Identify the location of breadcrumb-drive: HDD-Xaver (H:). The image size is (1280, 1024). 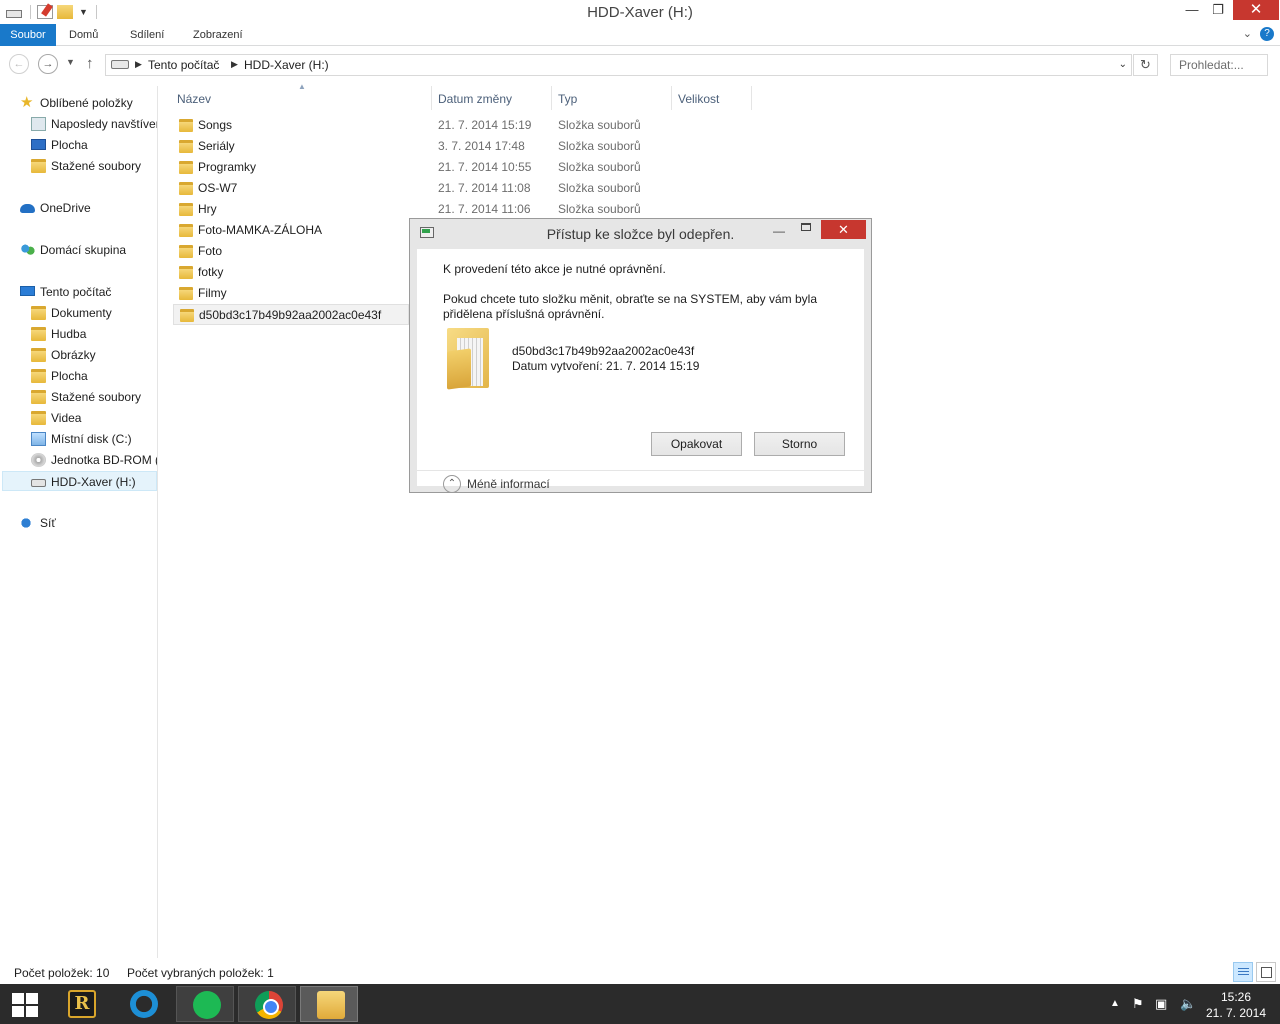
(286, 65).